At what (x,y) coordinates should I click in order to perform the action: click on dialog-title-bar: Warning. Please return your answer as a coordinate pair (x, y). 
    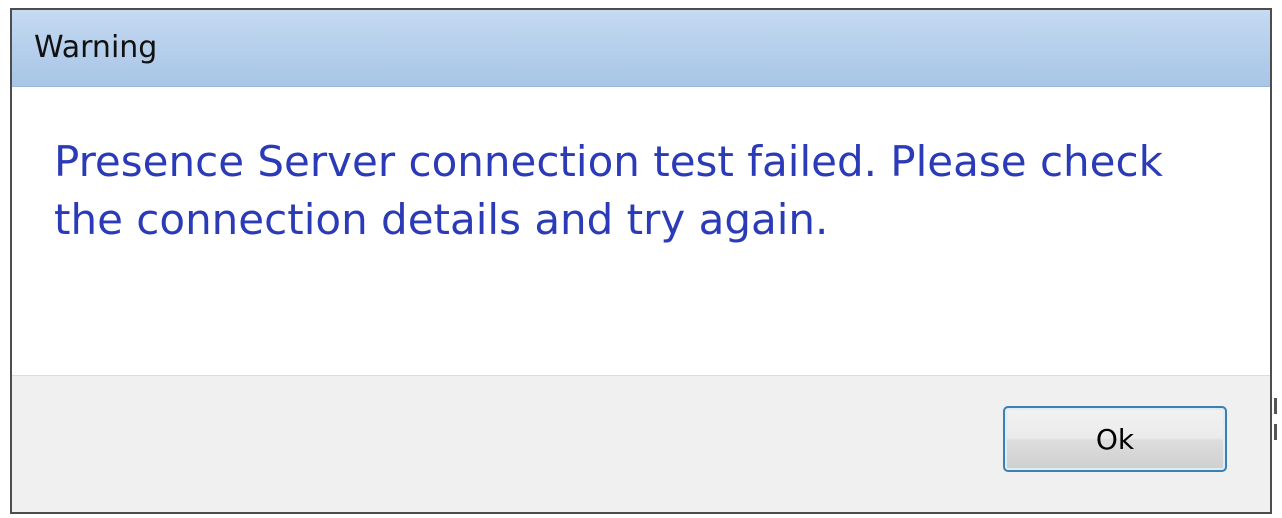
    Looking at the image, I should click on (641, 48).